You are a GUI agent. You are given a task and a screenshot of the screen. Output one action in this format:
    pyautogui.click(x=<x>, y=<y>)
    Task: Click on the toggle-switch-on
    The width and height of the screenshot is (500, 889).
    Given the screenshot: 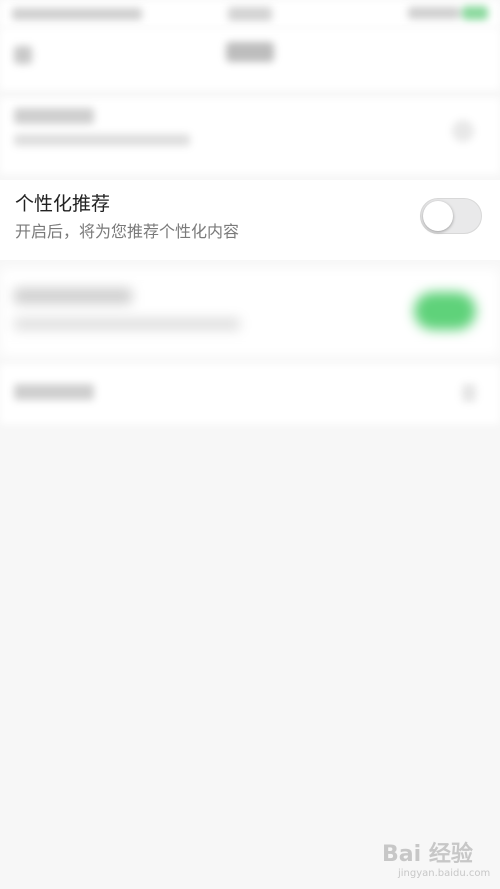 What is the action you would take?
    pyautogui.click(x=445, y=311)
    